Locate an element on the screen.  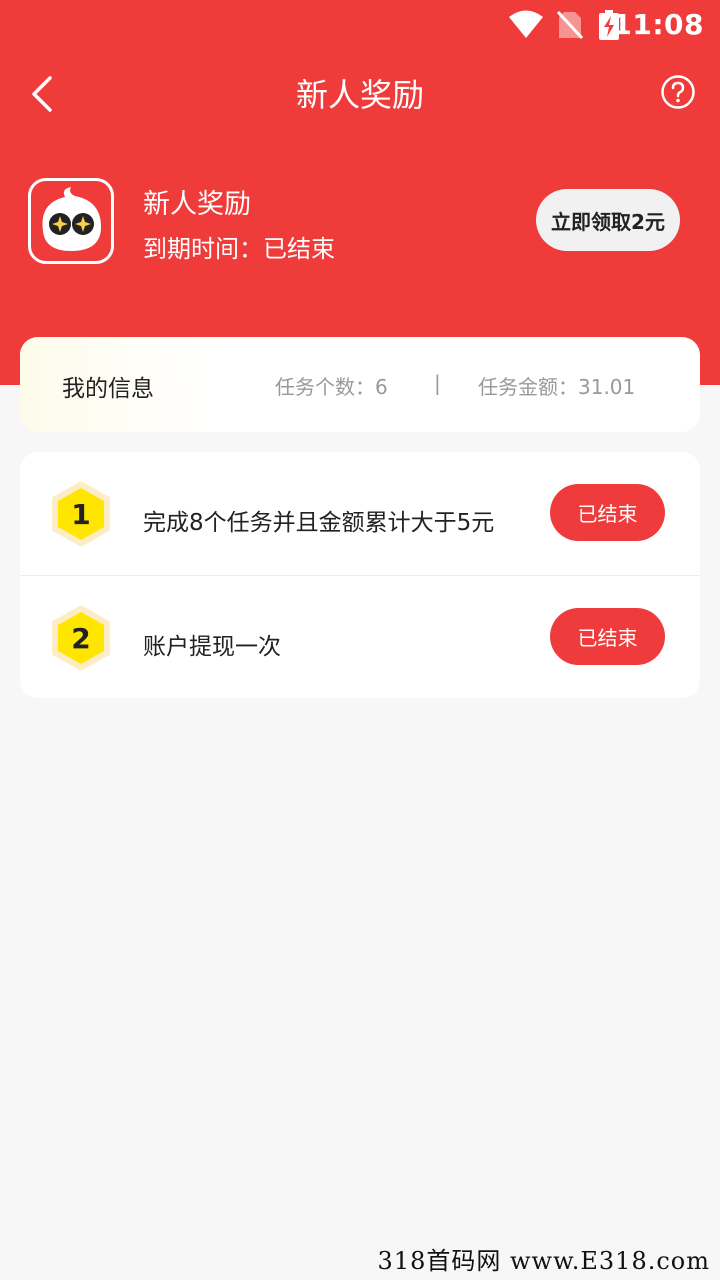
expire-label: 到期时间： is located at coordinates (203, 249).